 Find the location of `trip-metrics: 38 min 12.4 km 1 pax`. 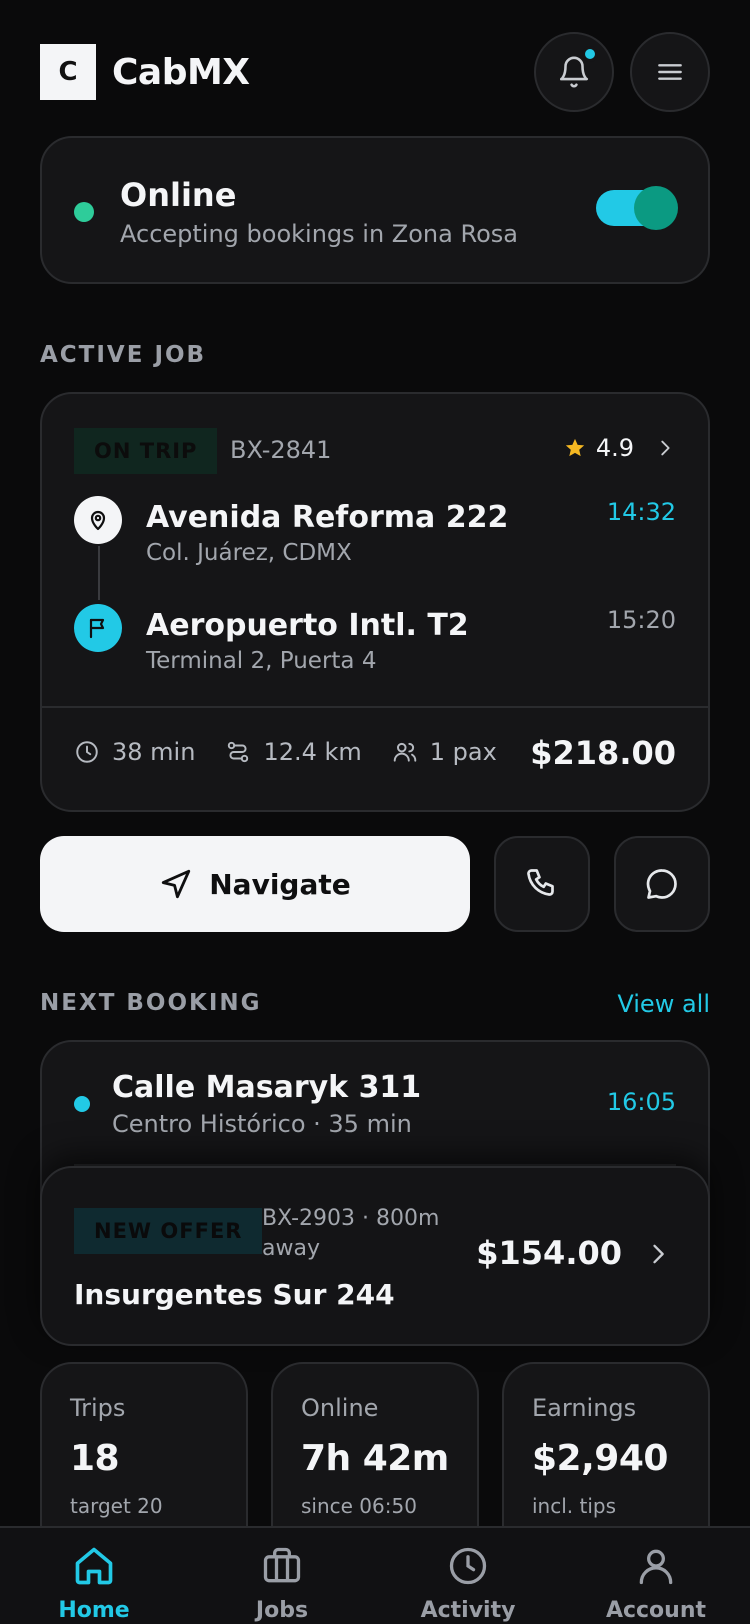

trip-metrics: 38 min 12.4 km 1 pax is located at coordinates (285, 752).